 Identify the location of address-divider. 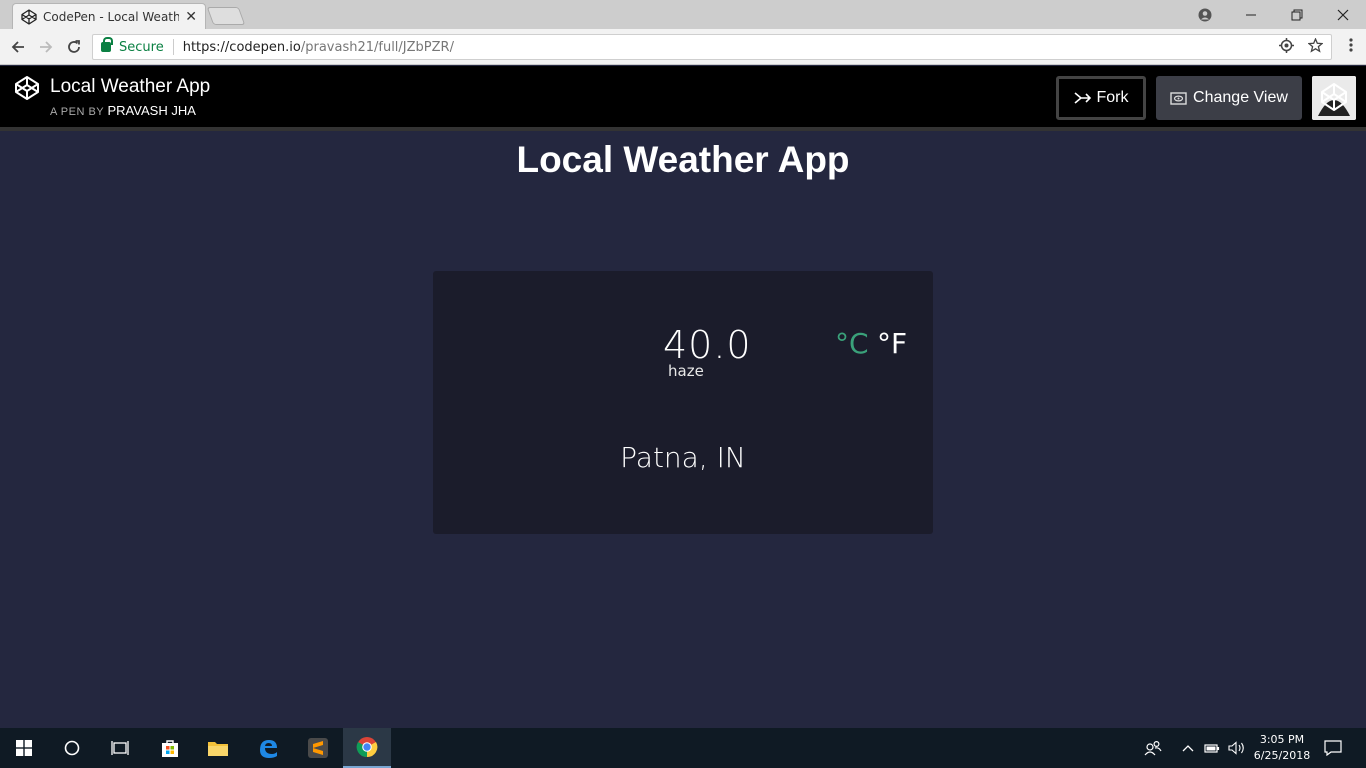
(173, 47).